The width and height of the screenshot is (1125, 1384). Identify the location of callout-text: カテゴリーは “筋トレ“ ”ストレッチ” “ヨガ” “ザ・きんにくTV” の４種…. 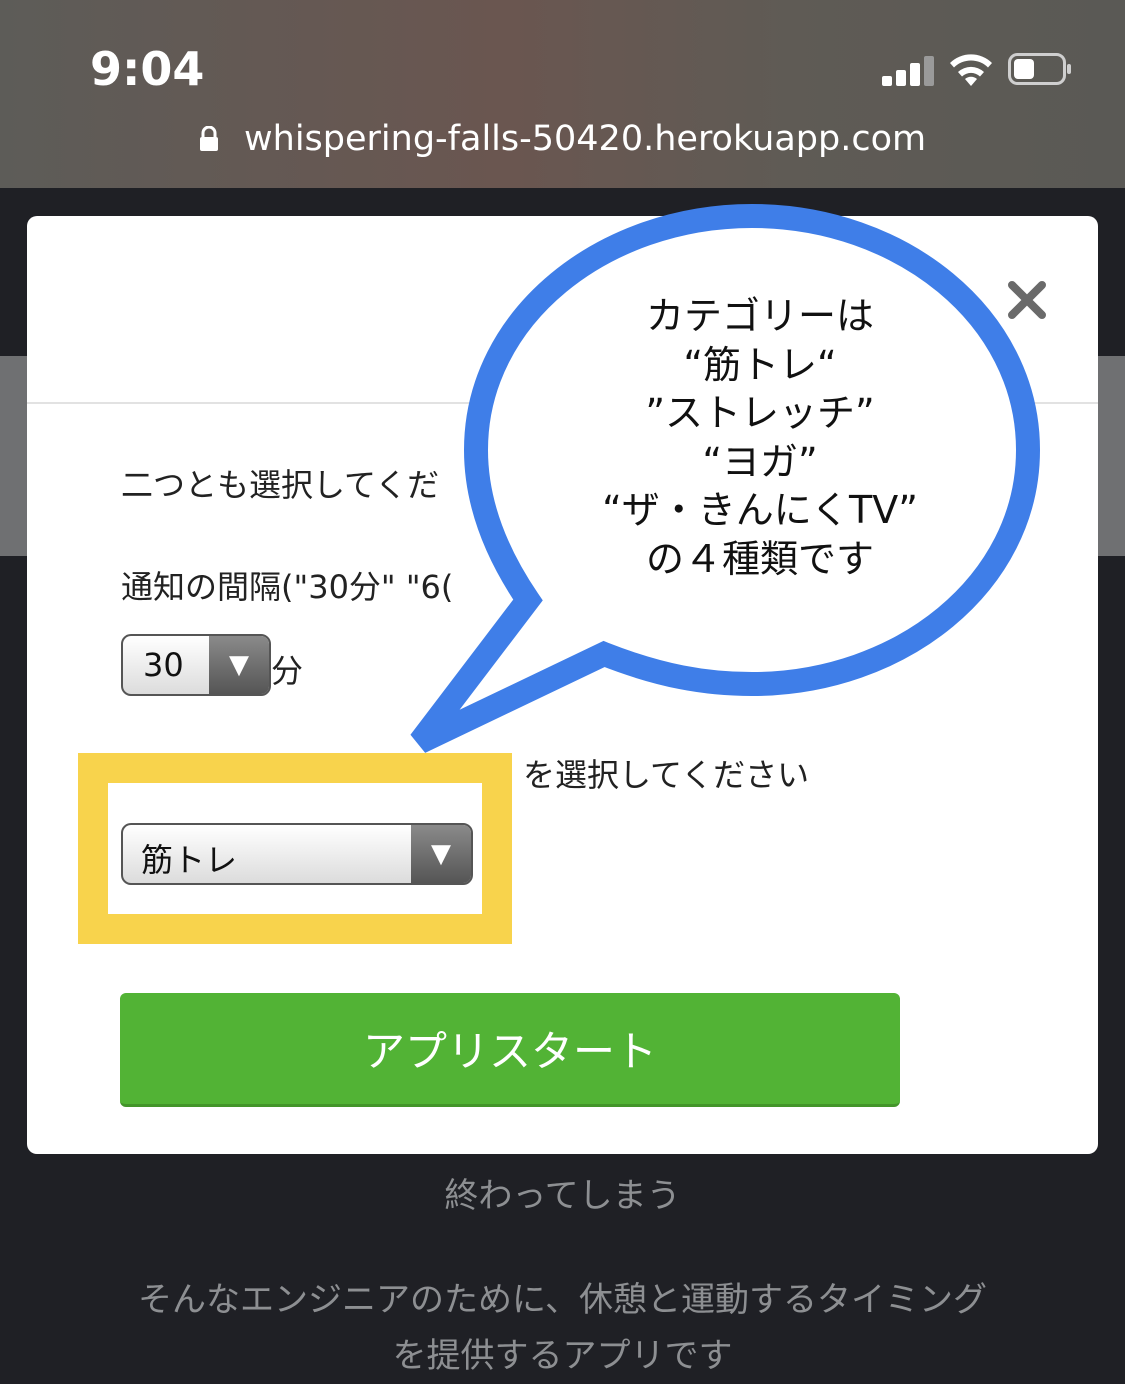
(760, 437).